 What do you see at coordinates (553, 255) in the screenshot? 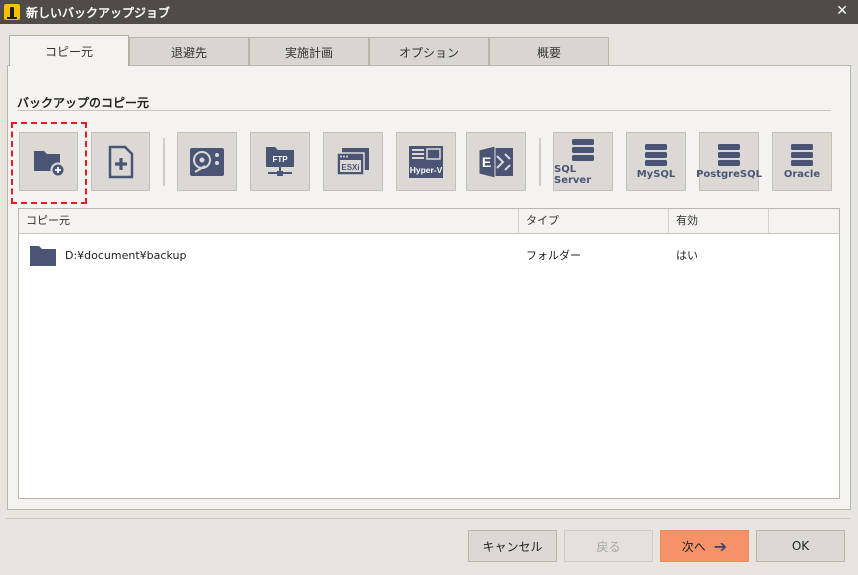
I see `type-cell: フォルダー` at bounding box center [553, 255].